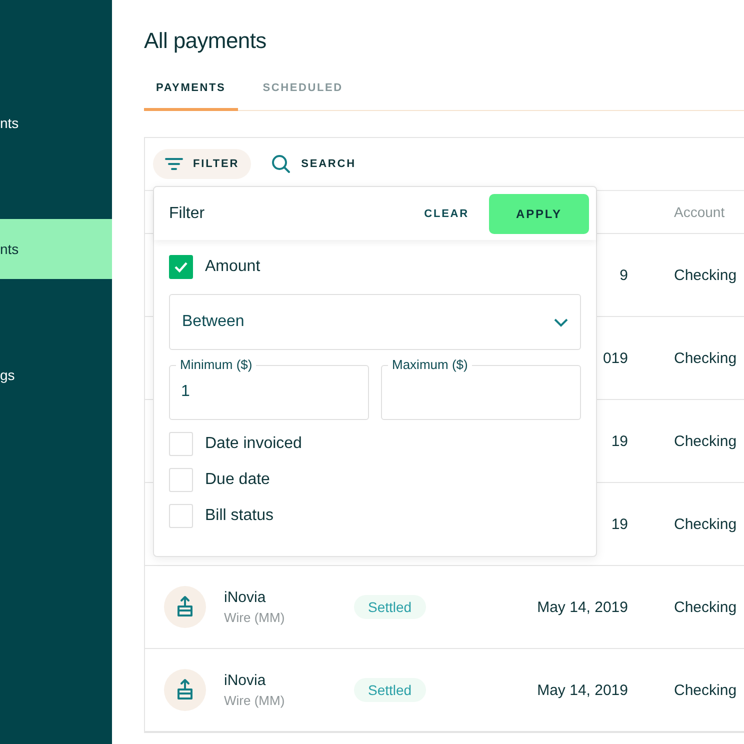  I want to click on tab: PAYMENTS, so click(191, 92).